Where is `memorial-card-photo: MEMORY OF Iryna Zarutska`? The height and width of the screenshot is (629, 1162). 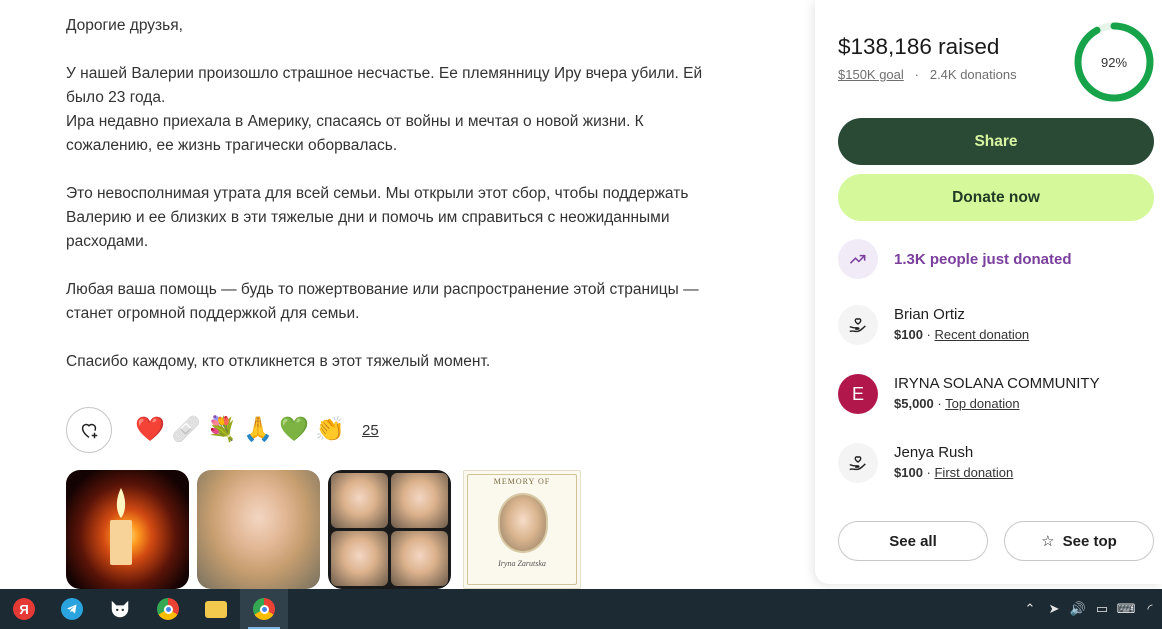
memorial-card-photo: MEMORY OF Iryna Zarutska is located at coordinates (522, 529).